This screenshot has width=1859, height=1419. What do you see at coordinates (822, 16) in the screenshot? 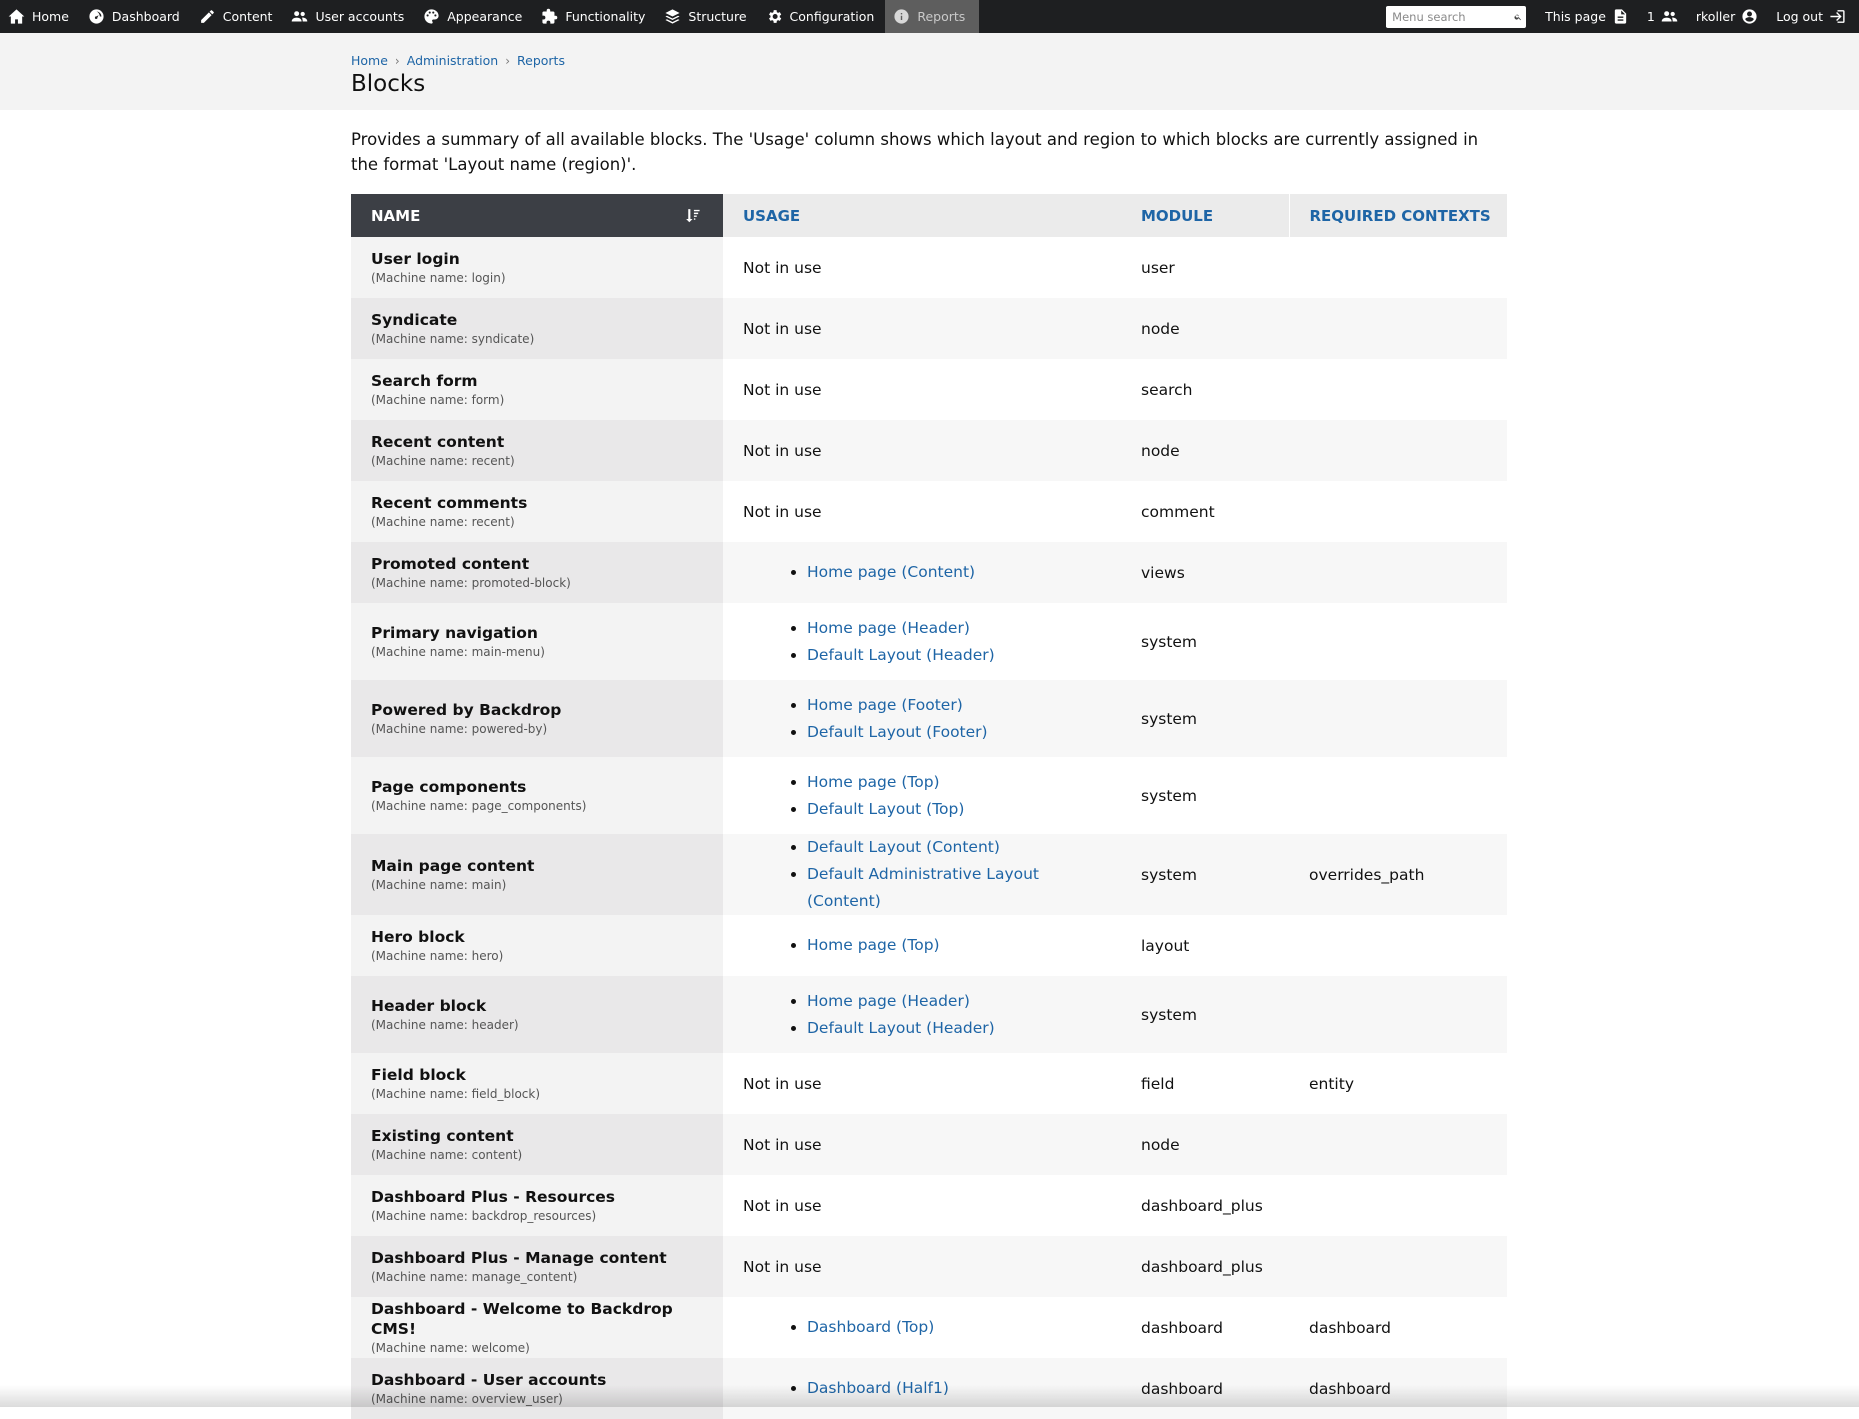
I see `admin-menu-configuration: Configuration` at bounding box center [822, 16].